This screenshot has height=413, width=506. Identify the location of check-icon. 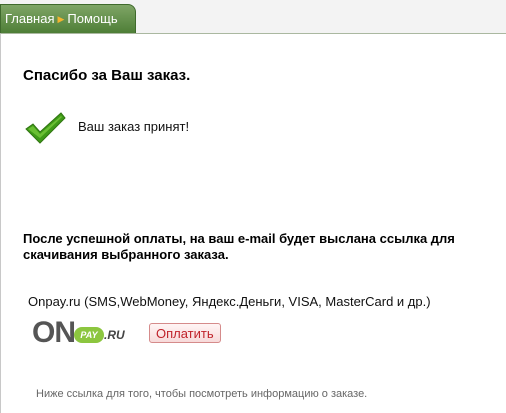
(45, 128).